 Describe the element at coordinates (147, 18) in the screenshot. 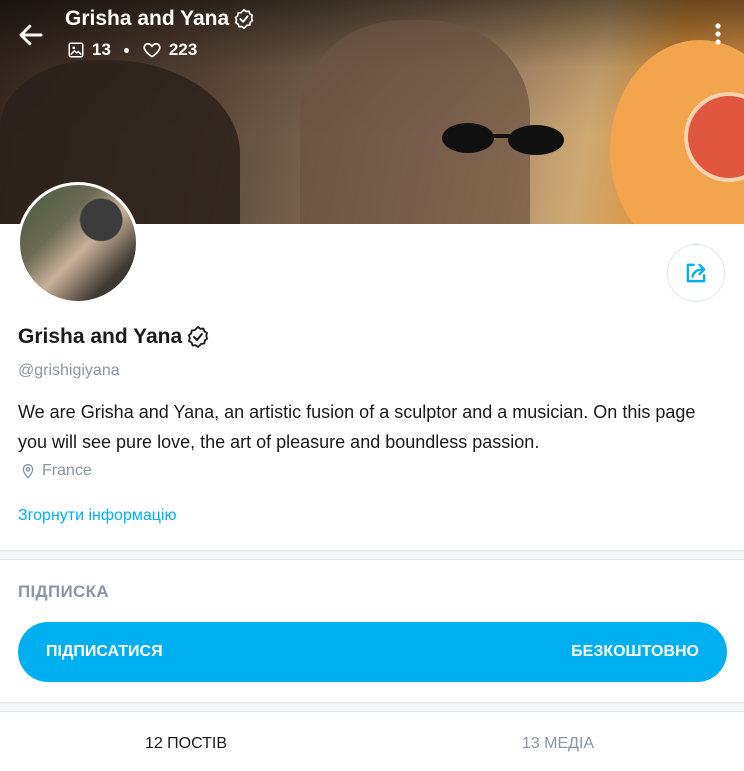

I see `header-title-text: Grisha and Yana` at that location.